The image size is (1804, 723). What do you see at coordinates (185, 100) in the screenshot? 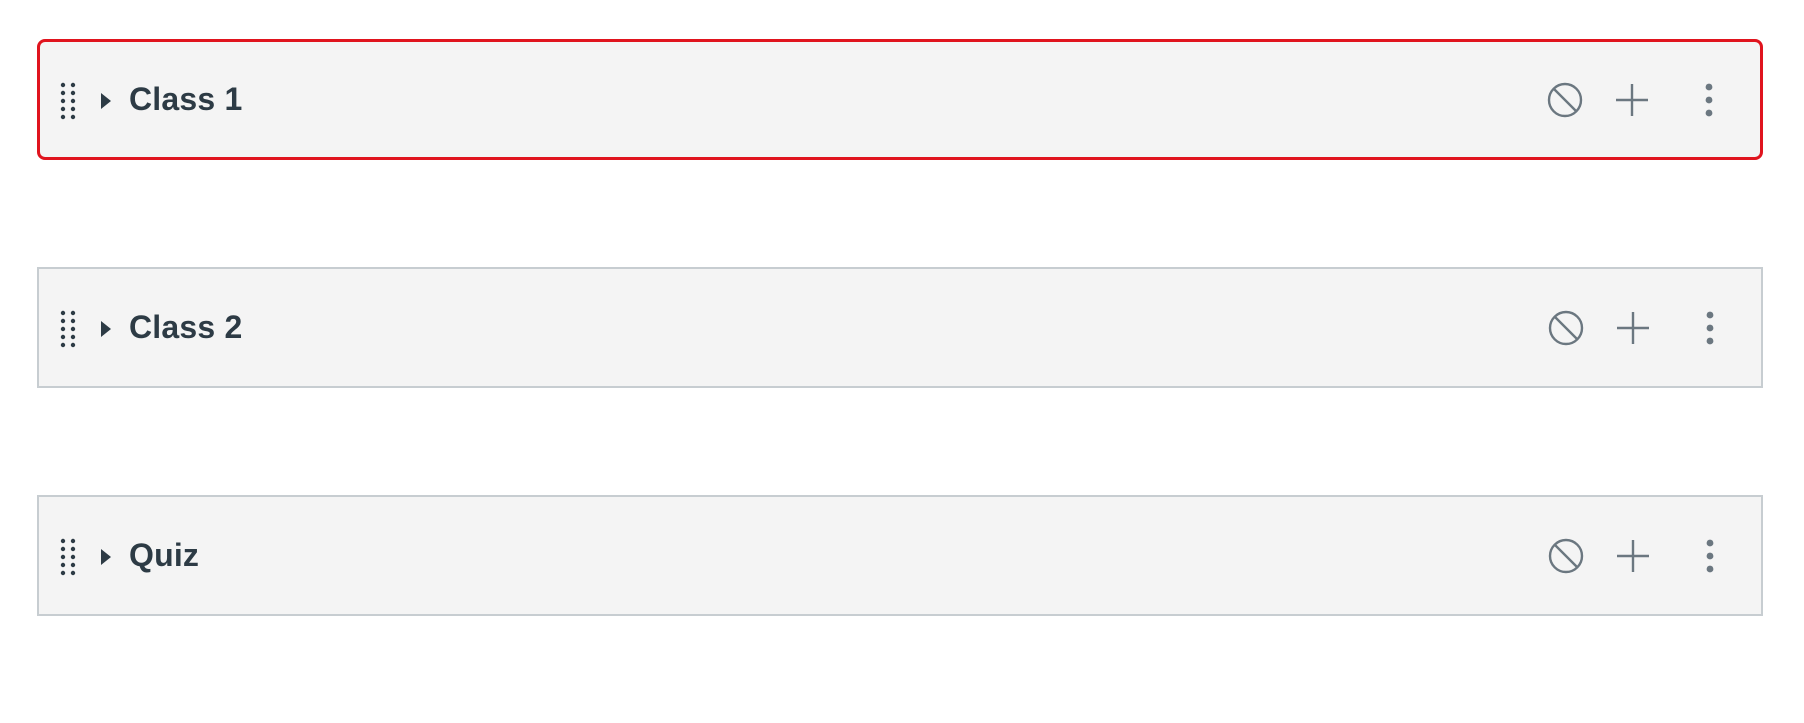
I see `module-title: Class 1` at bounding box center [185, 100].